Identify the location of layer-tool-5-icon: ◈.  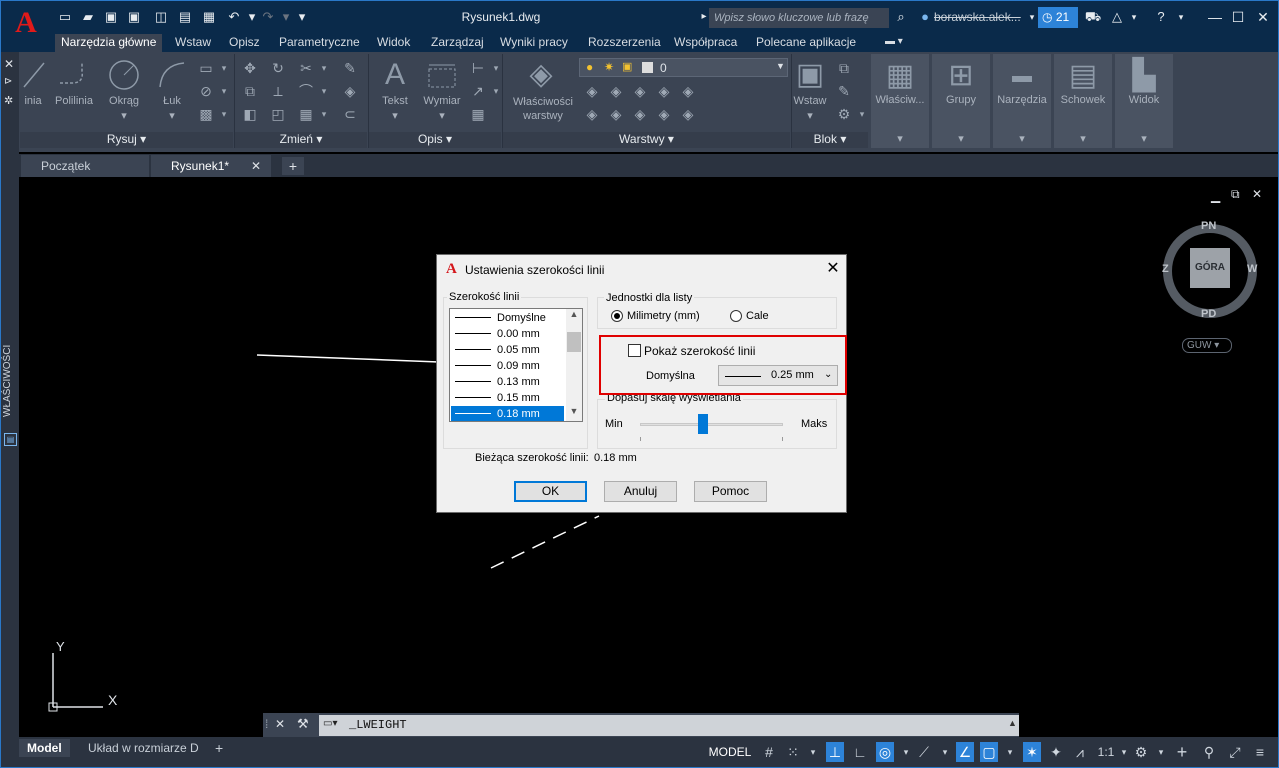
(688, 91).